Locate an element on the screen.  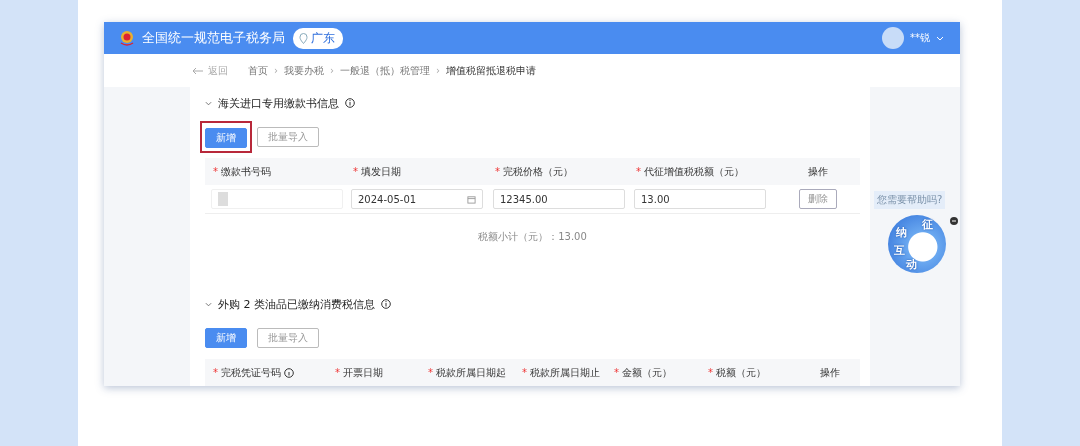
column-header: * 税额（元） is located at coordinates (737, 372).